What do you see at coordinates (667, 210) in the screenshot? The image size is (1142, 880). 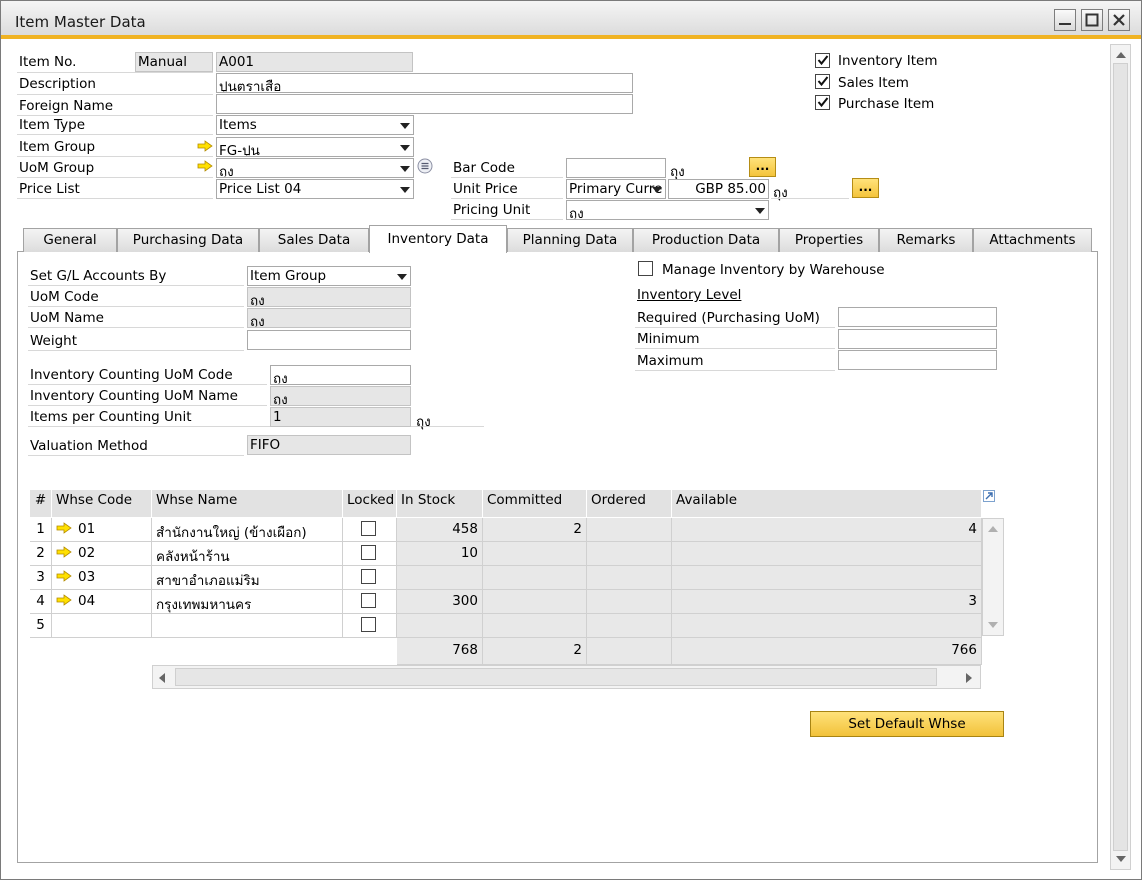 I see `pricing-unit-select: ถุง` at bounding box center [667, 210].